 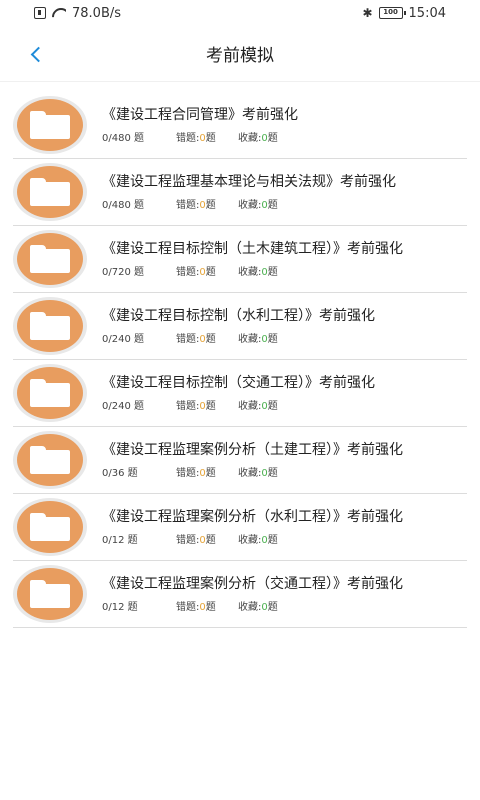 I want to click on status-bar: 78.0B/s ✱ 100 15:04, so click(x=240, y=13).